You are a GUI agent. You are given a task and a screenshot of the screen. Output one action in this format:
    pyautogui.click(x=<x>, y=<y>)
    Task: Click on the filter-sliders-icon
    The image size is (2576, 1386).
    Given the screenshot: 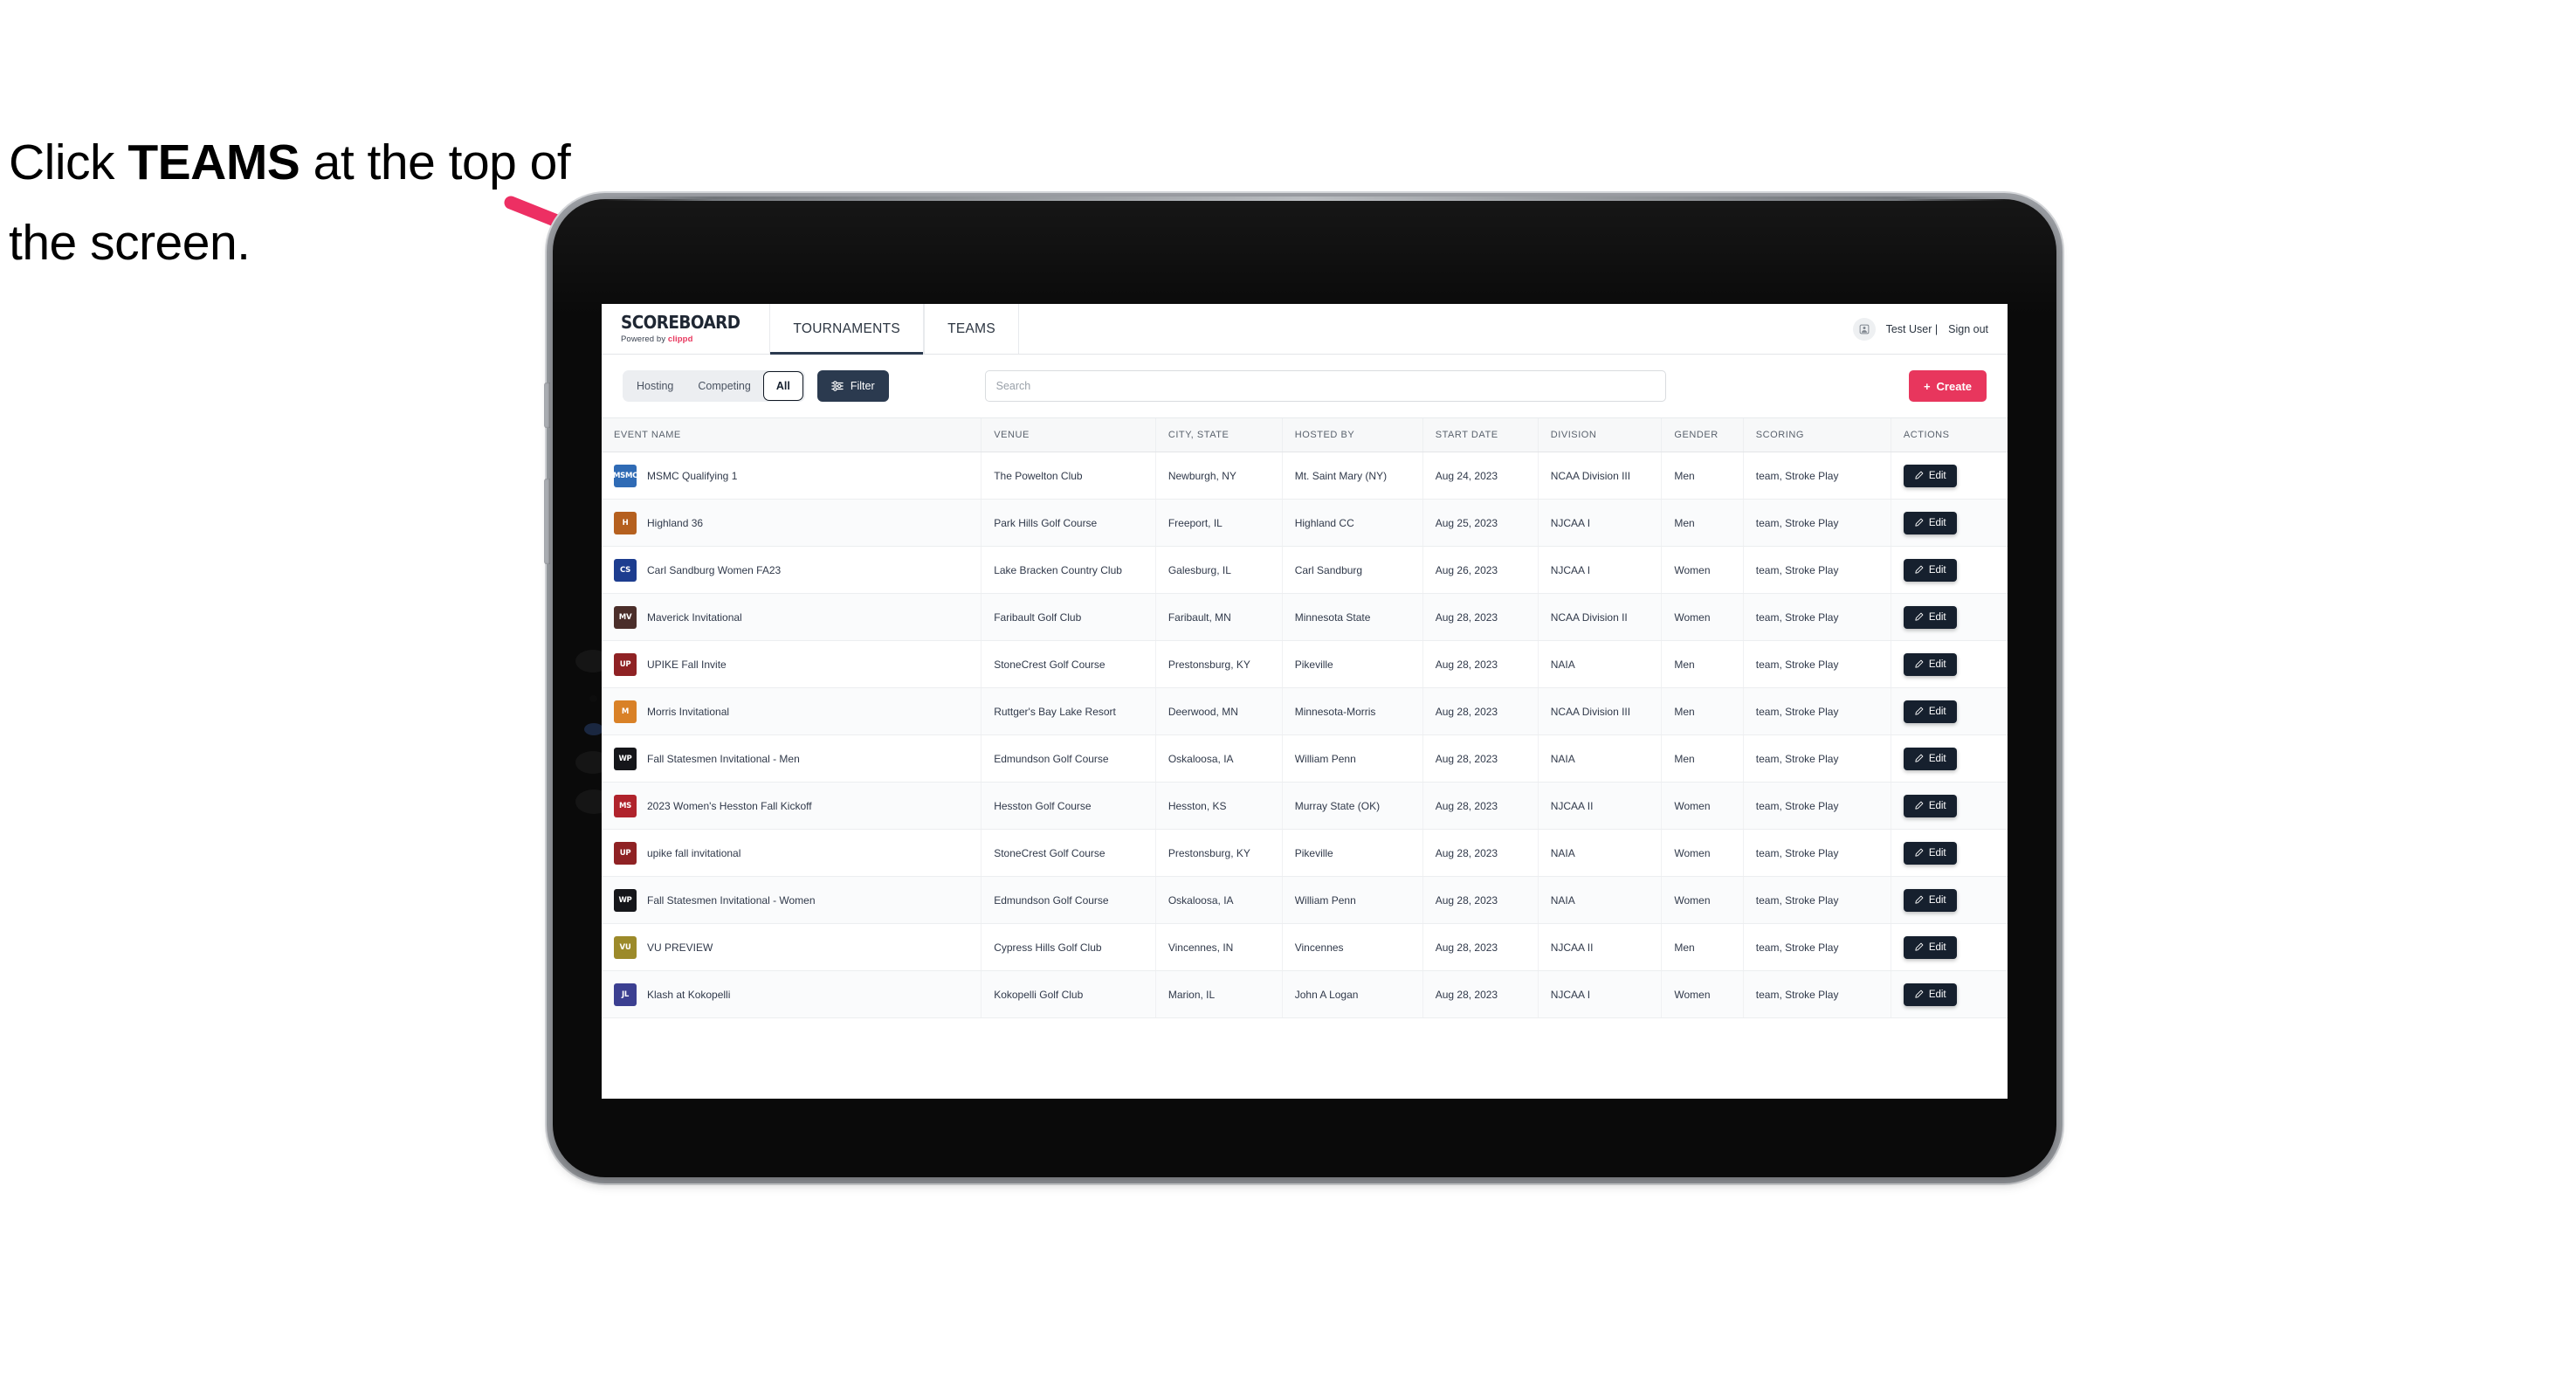 What is the action you would take?
    pyautogui.click(x=837, y=386)
    